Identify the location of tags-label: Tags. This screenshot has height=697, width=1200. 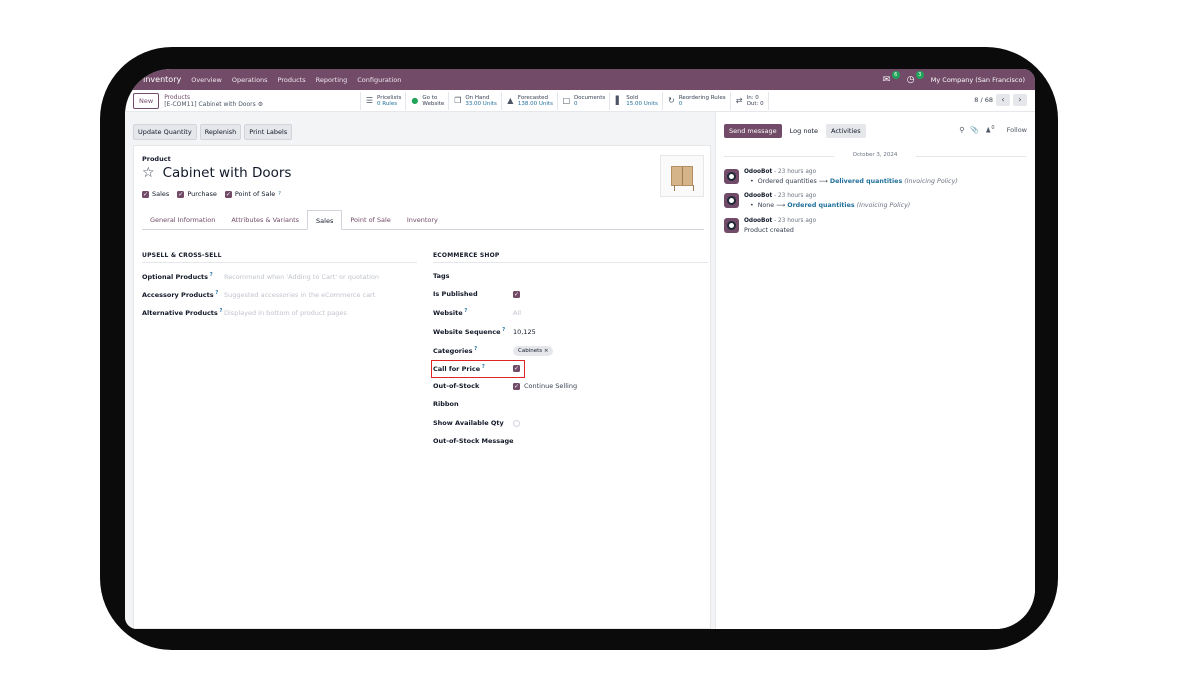
(441, 276).